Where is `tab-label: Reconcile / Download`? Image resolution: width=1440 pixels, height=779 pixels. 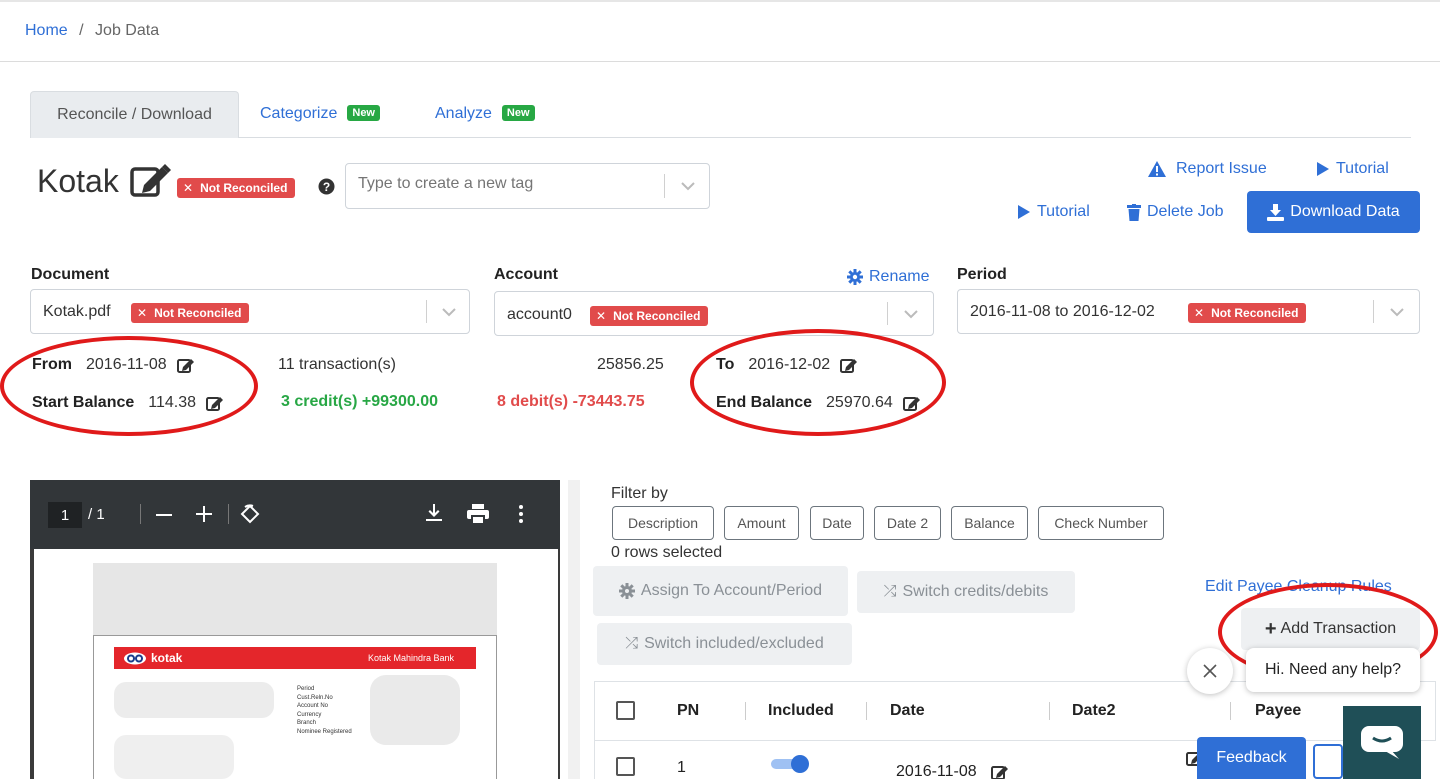
tab-label: Reconcile / Download is located at coordinates (134, 114).